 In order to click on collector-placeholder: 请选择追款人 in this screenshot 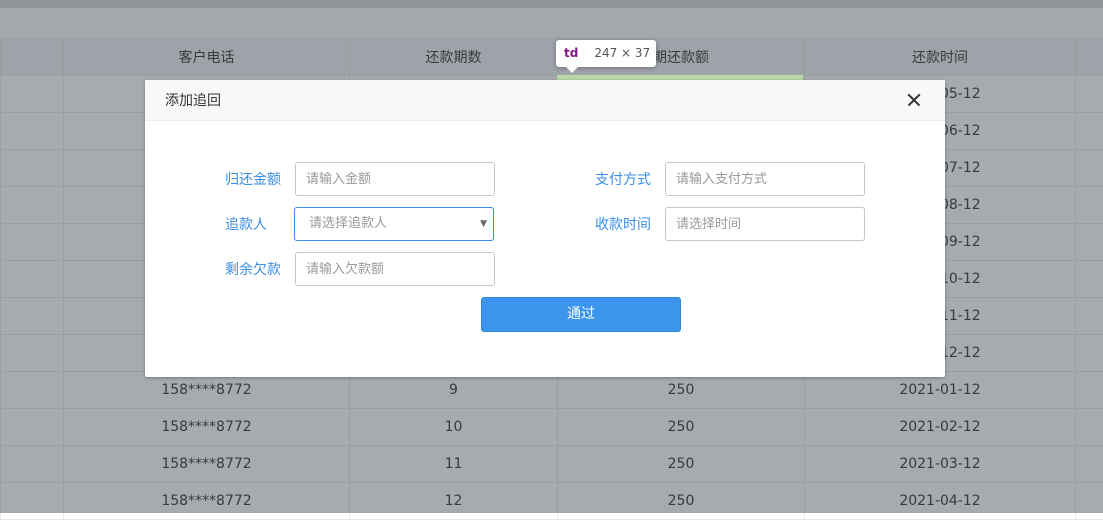, I will do `click(348, 223)`.